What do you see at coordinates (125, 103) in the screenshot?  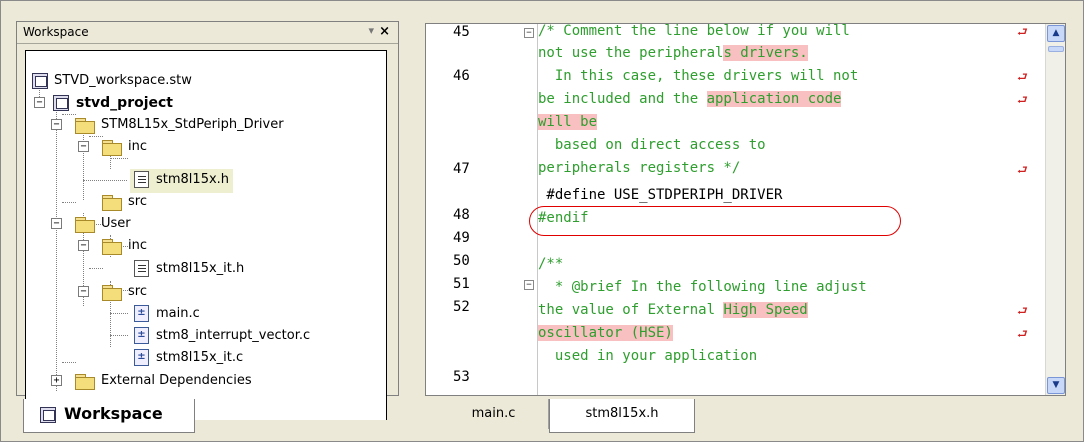 I see `tree-item-label: stvd_project` at bounding box center [125, 103].